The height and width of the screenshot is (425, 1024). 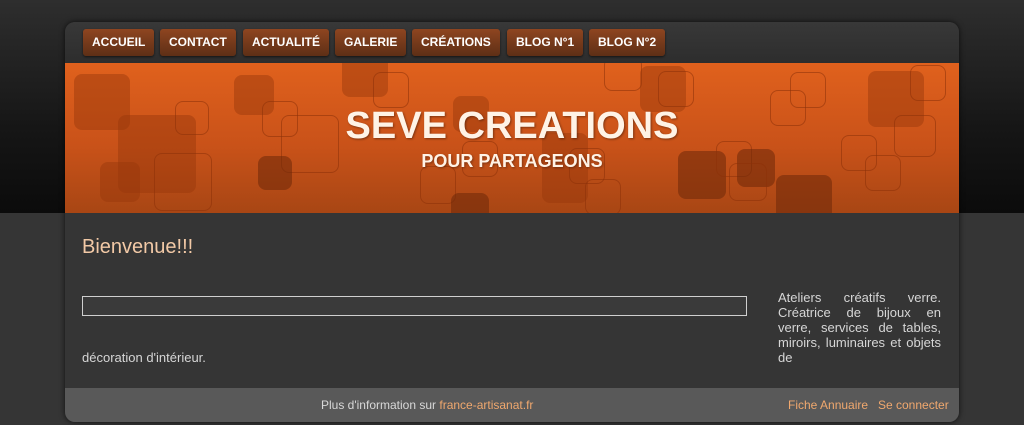 What do you see at coordinates (379, 405) in the screenshot?
I see `footer-info-text: Plus d'information sur` at bounding box center [379, 405].